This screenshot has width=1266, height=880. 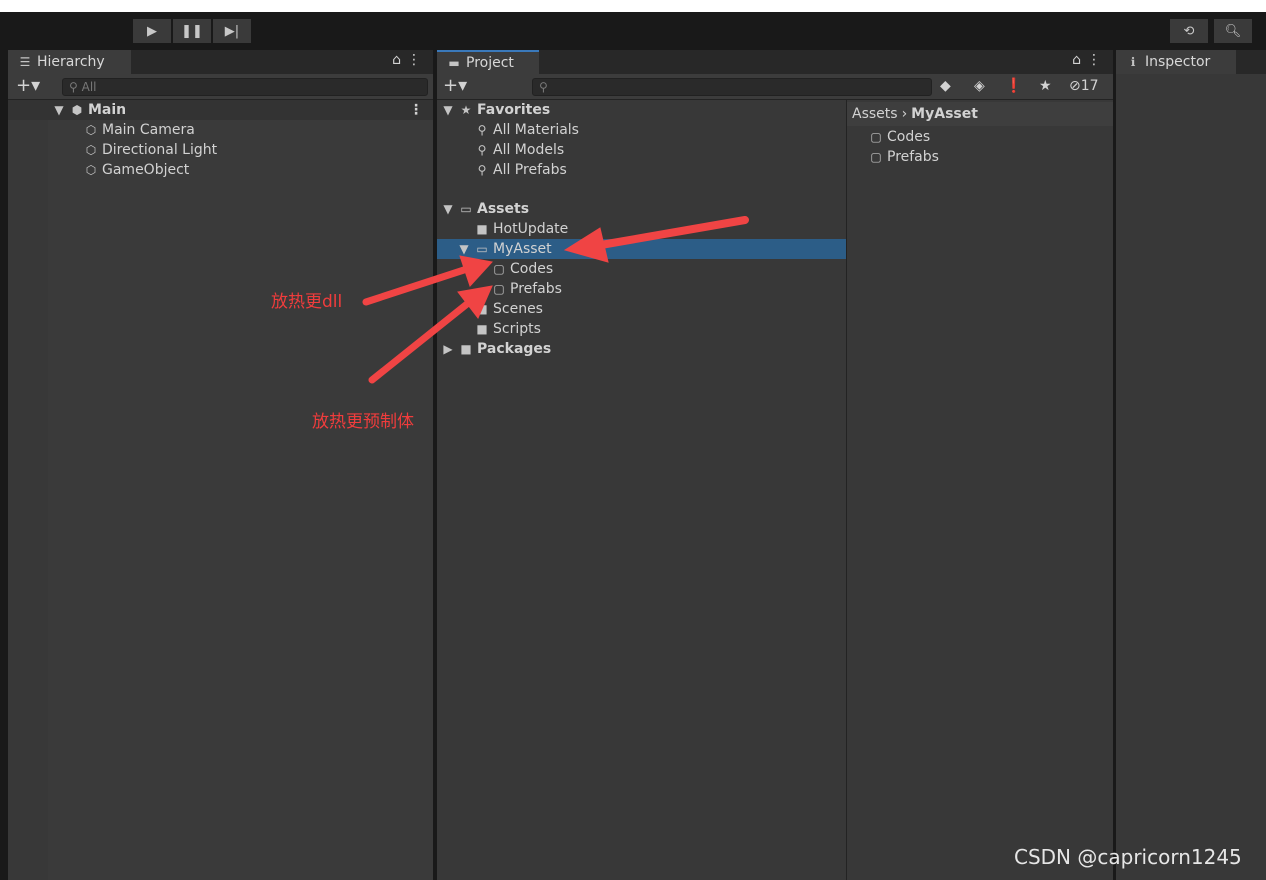 What do you see at coordinates (418, 285) in the screenshot?
I see `arrow-codes` at bounding box center [418, 285].